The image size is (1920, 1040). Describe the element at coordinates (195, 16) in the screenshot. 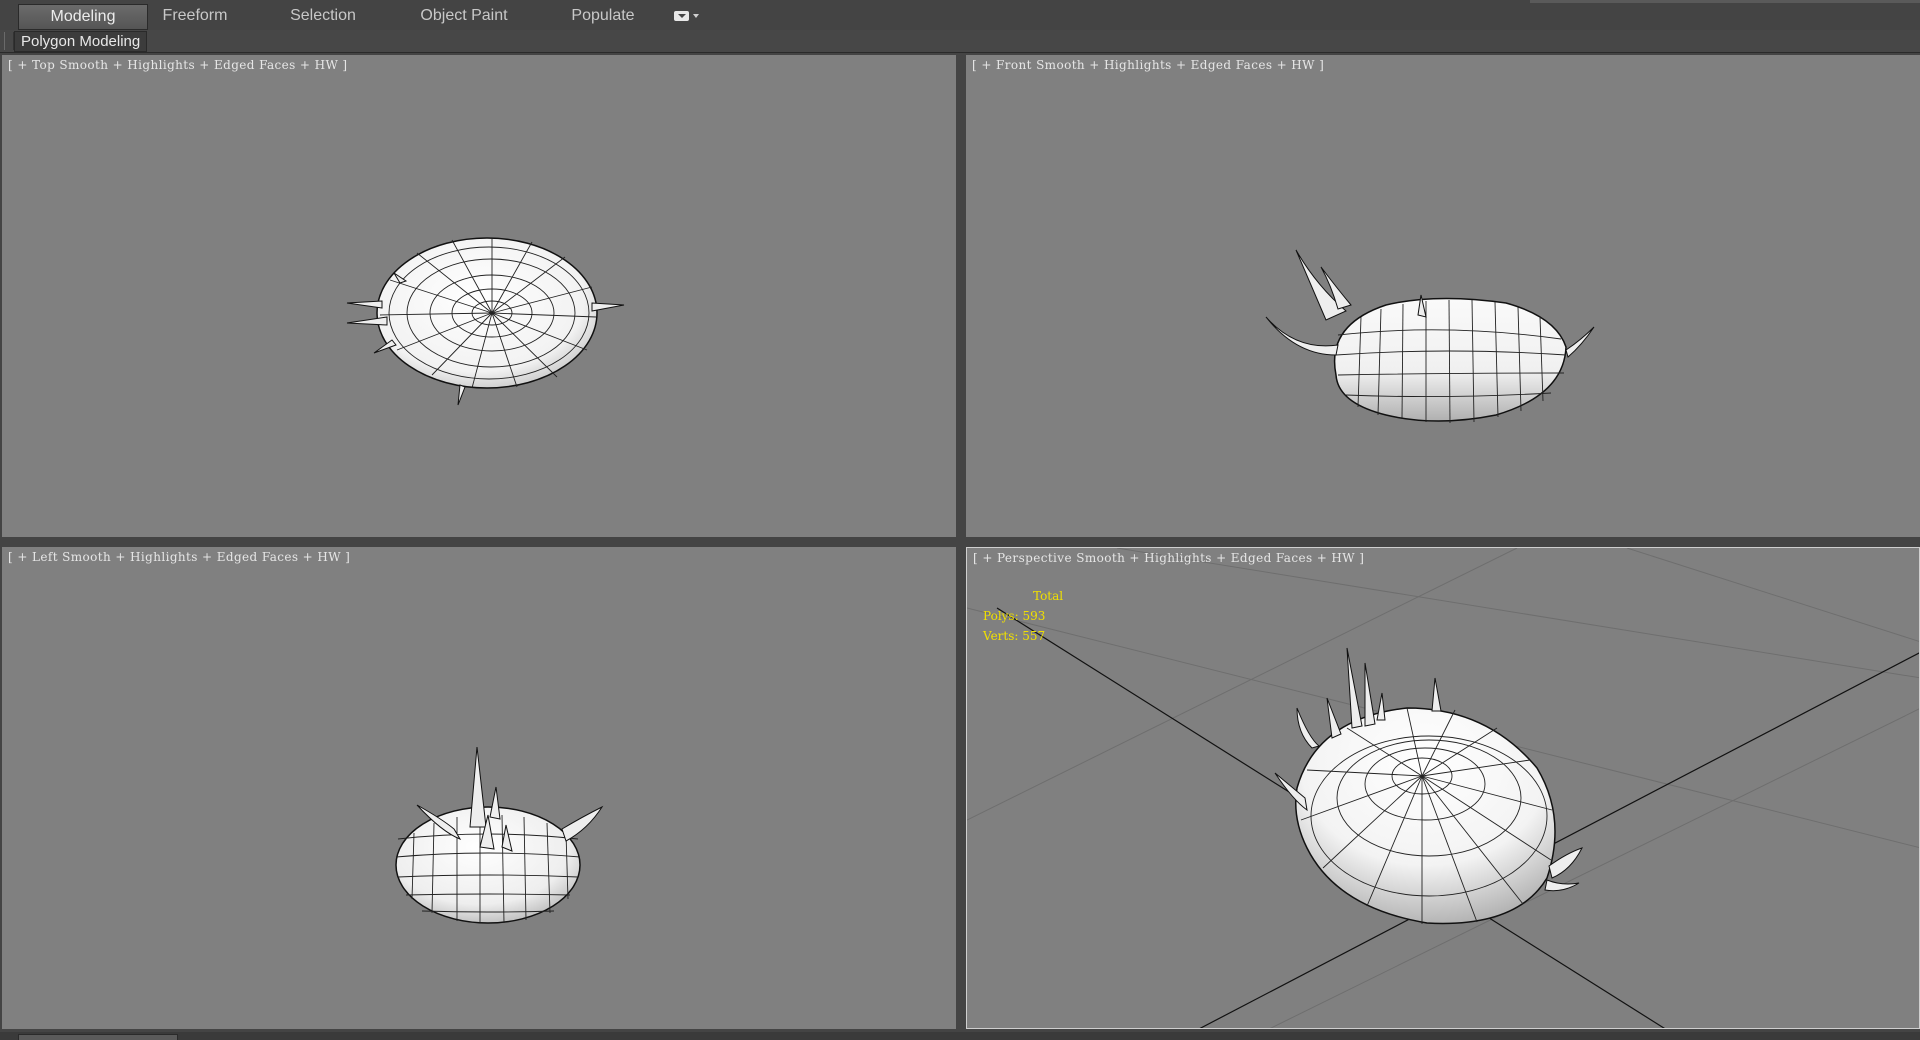

I see `tab-freeform: Freeform` at that location.